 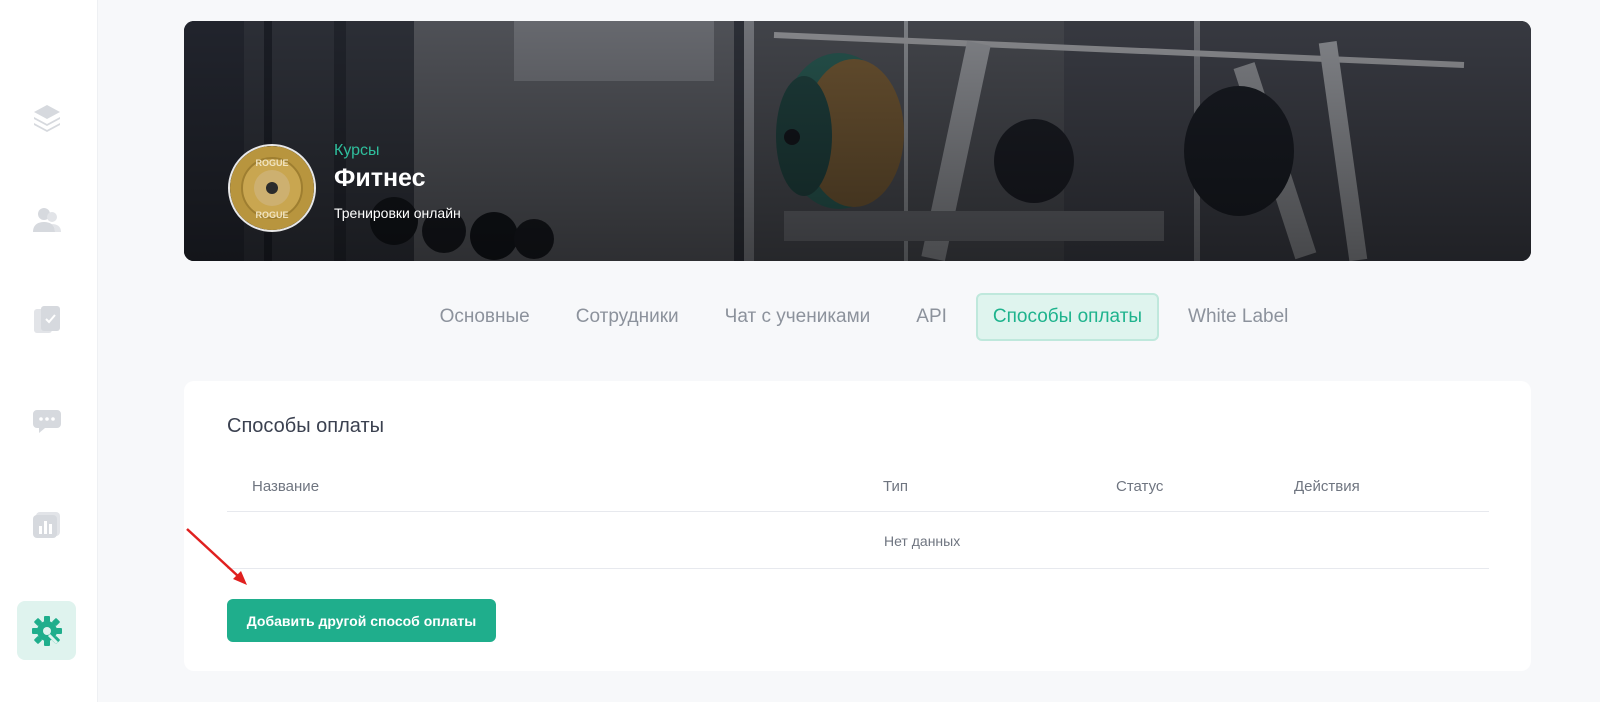 What do you see at coordinates (361, 620) in the screenshot?
I see `add-payment-method-button: Добавить другой способ оплаты` at bounding box center [361, 620].